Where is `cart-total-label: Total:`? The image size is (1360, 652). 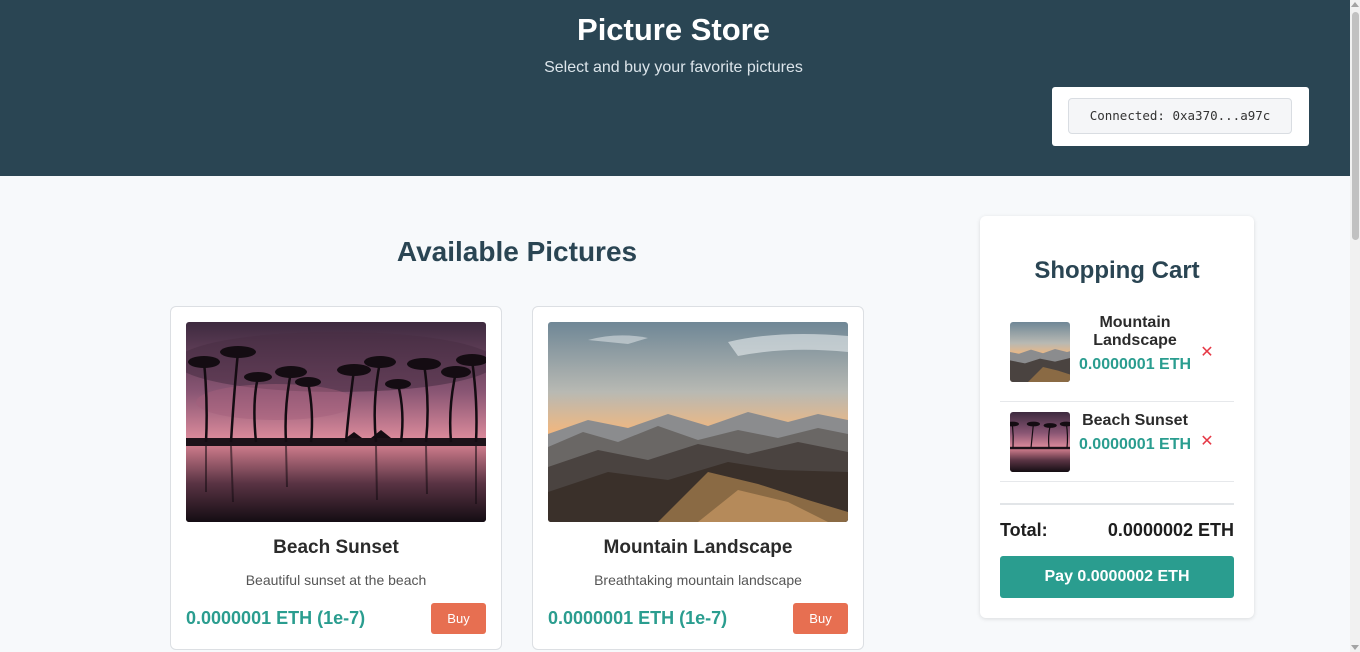 cart-total-label: Total: is located at coordinates (1024, 530).